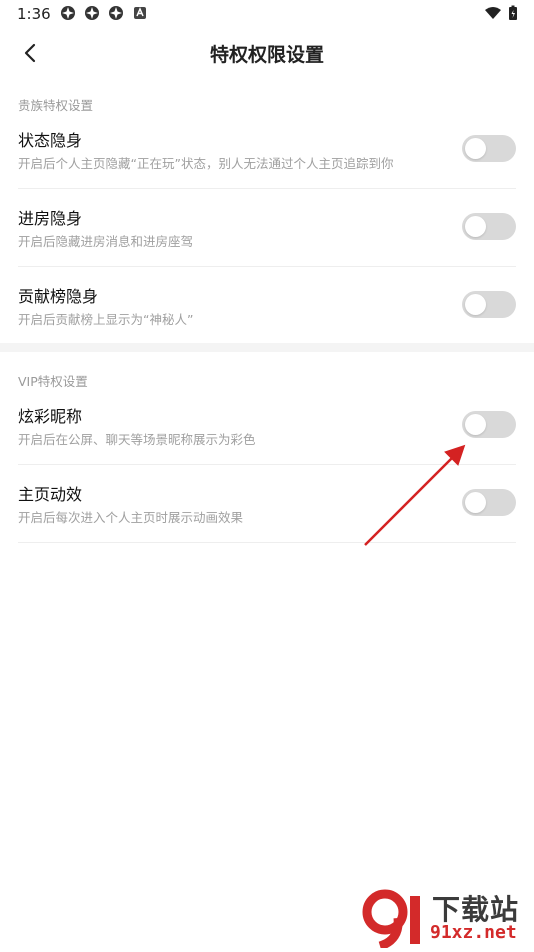 The height and width of the screenshot is (952, 534). What do you see at coordinates (50, 494) in the screenshot?
I see `setting-title: 主页动效` at bounding box center [50, 494].